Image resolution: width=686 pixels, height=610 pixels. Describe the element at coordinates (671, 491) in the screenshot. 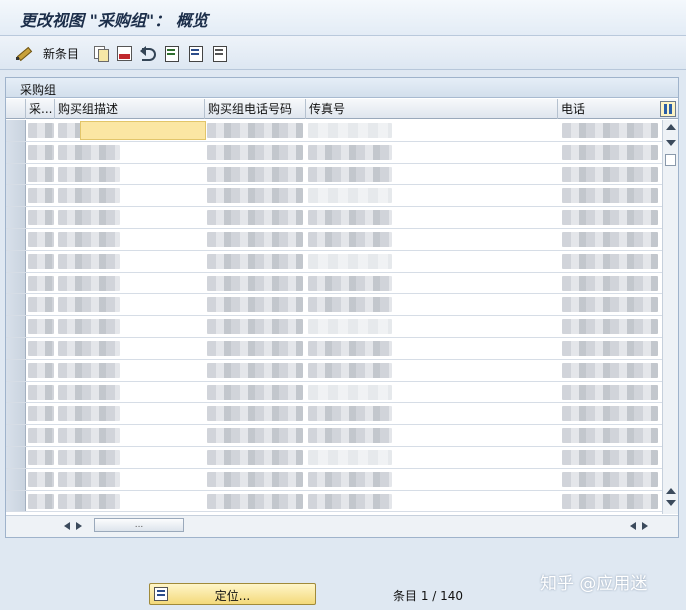

I see `scroll-page-up-icon` at that location.